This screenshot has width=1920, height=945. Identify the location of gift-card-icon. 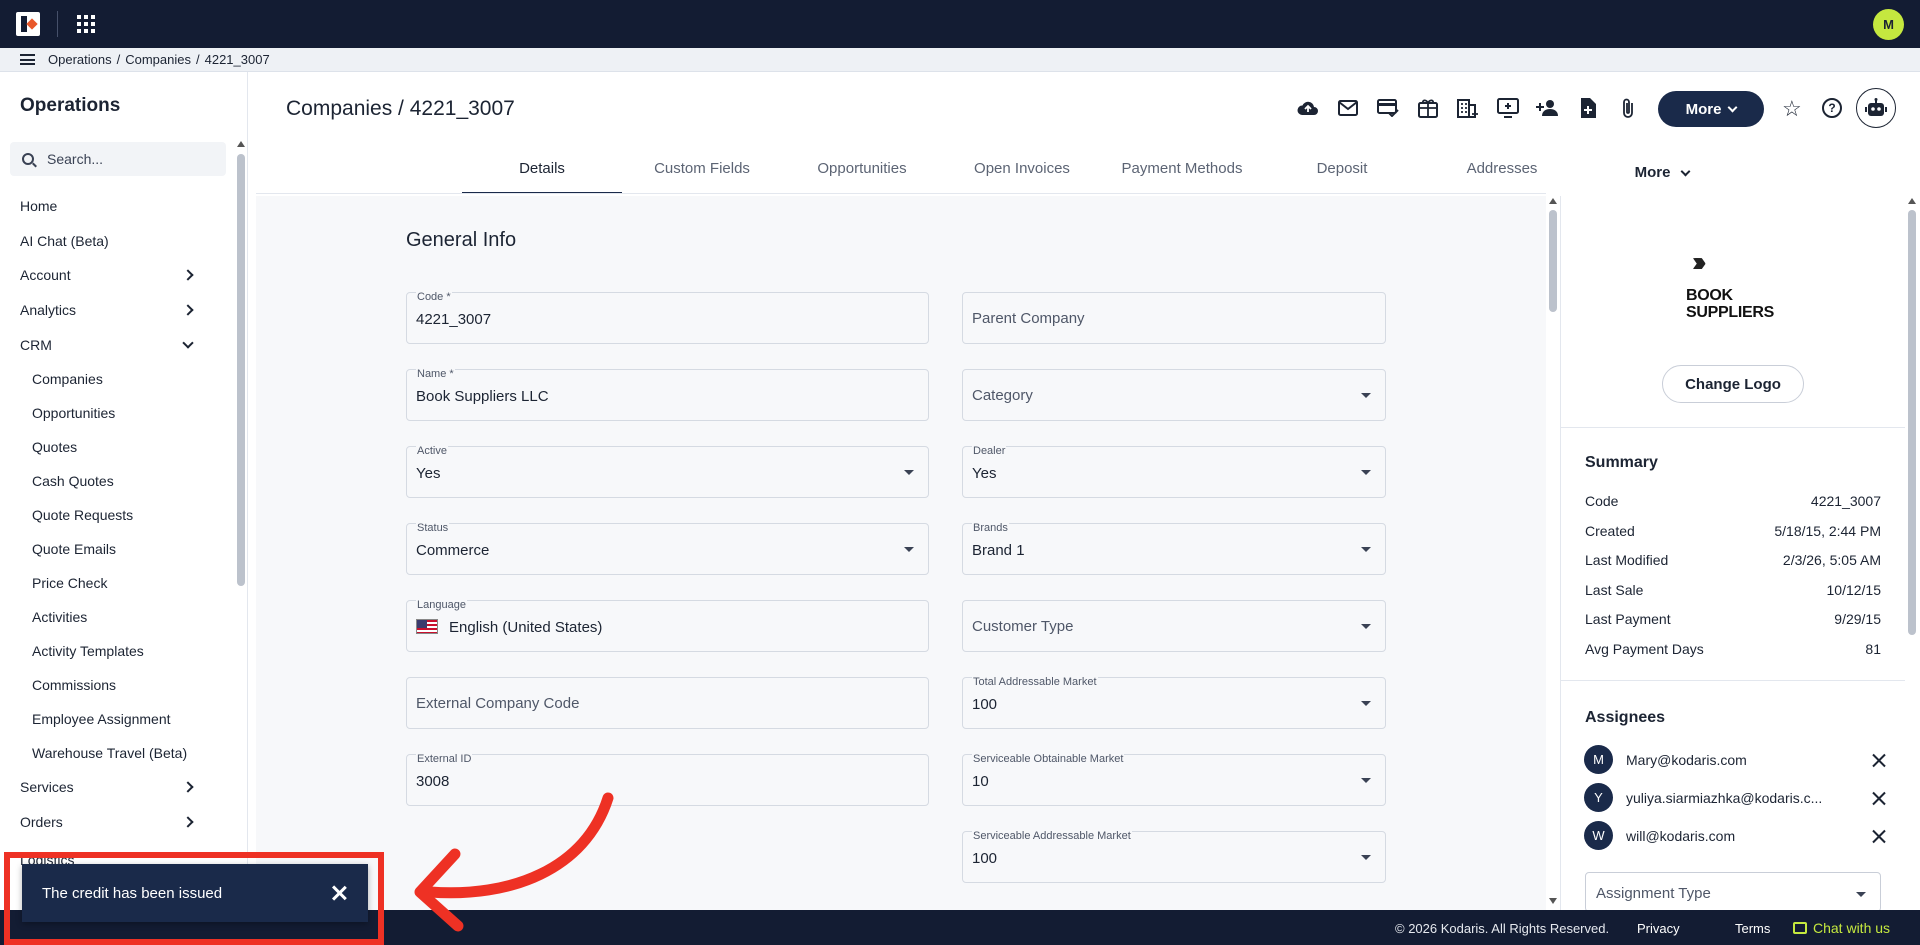
(1428, 108).